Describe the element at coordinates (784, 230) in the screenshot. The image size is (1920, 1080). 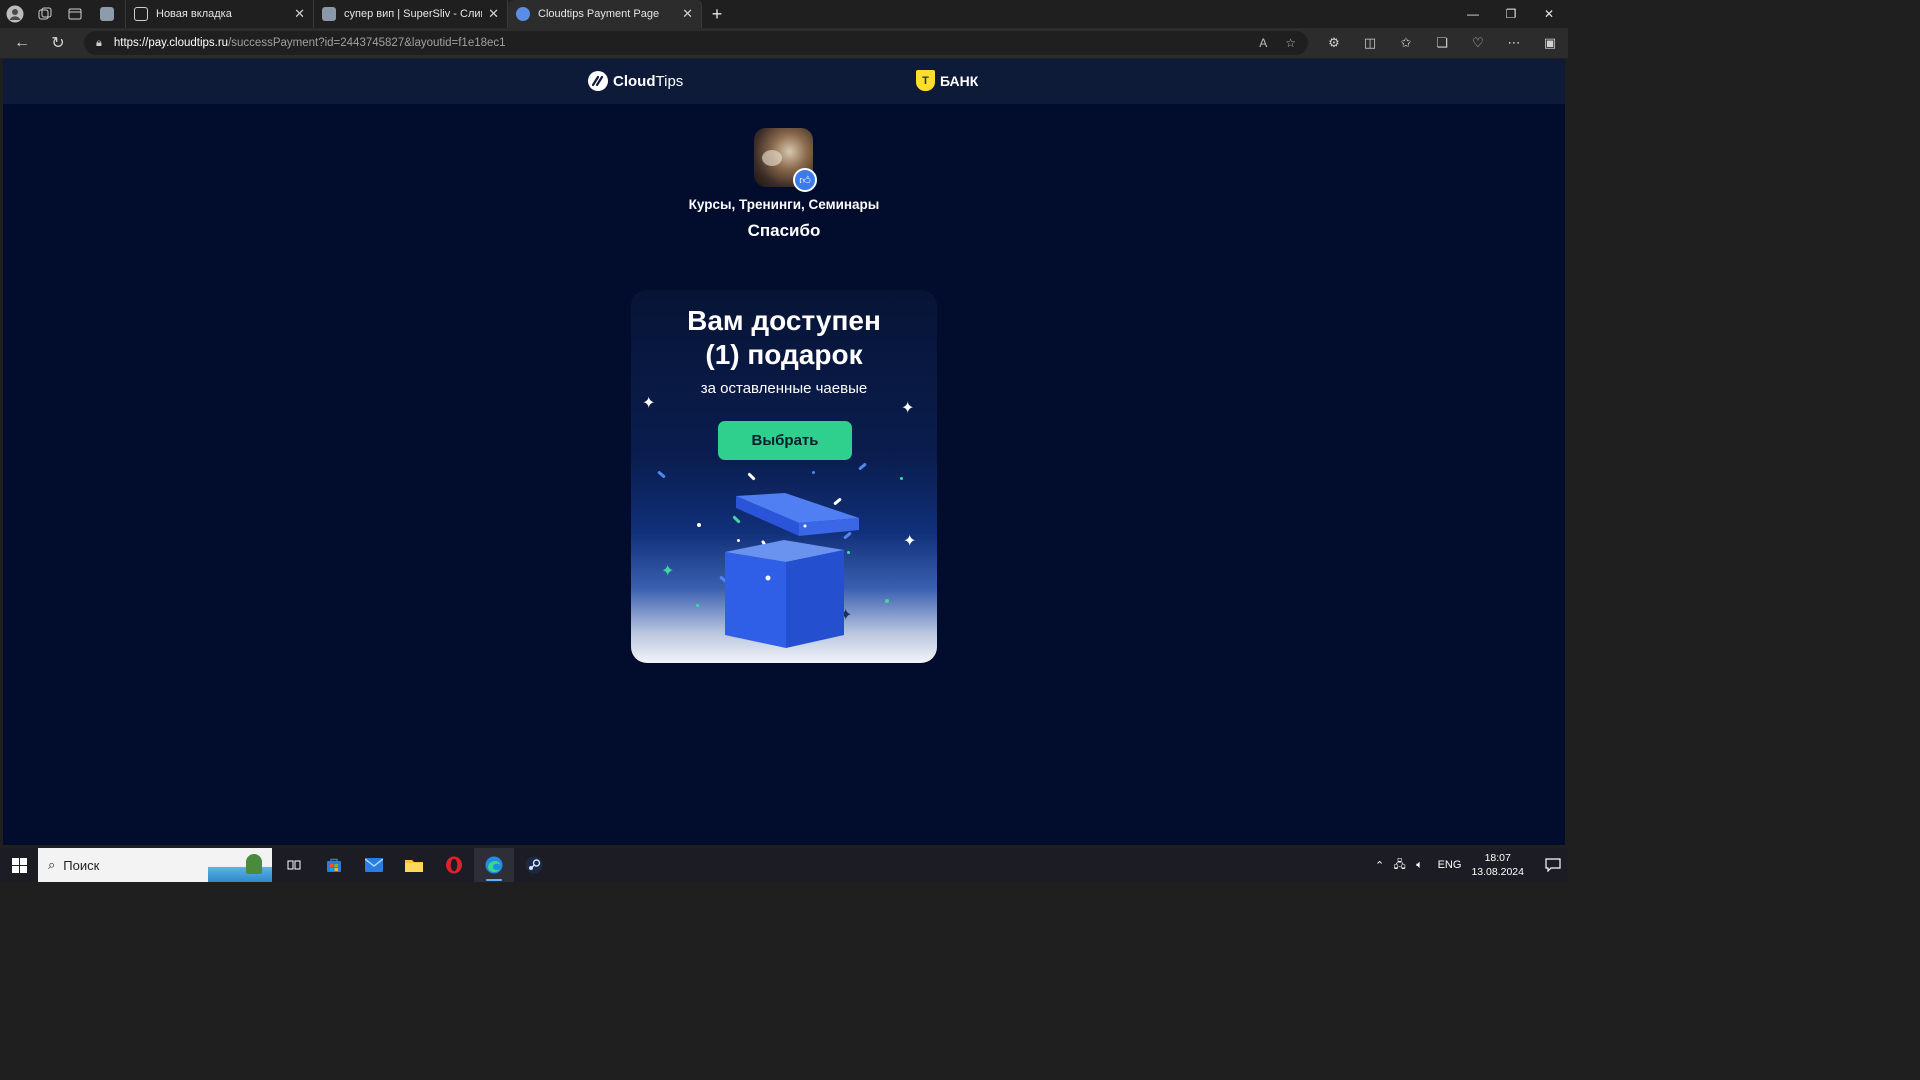
I see `thanks-heading: Спасибо` at that location.